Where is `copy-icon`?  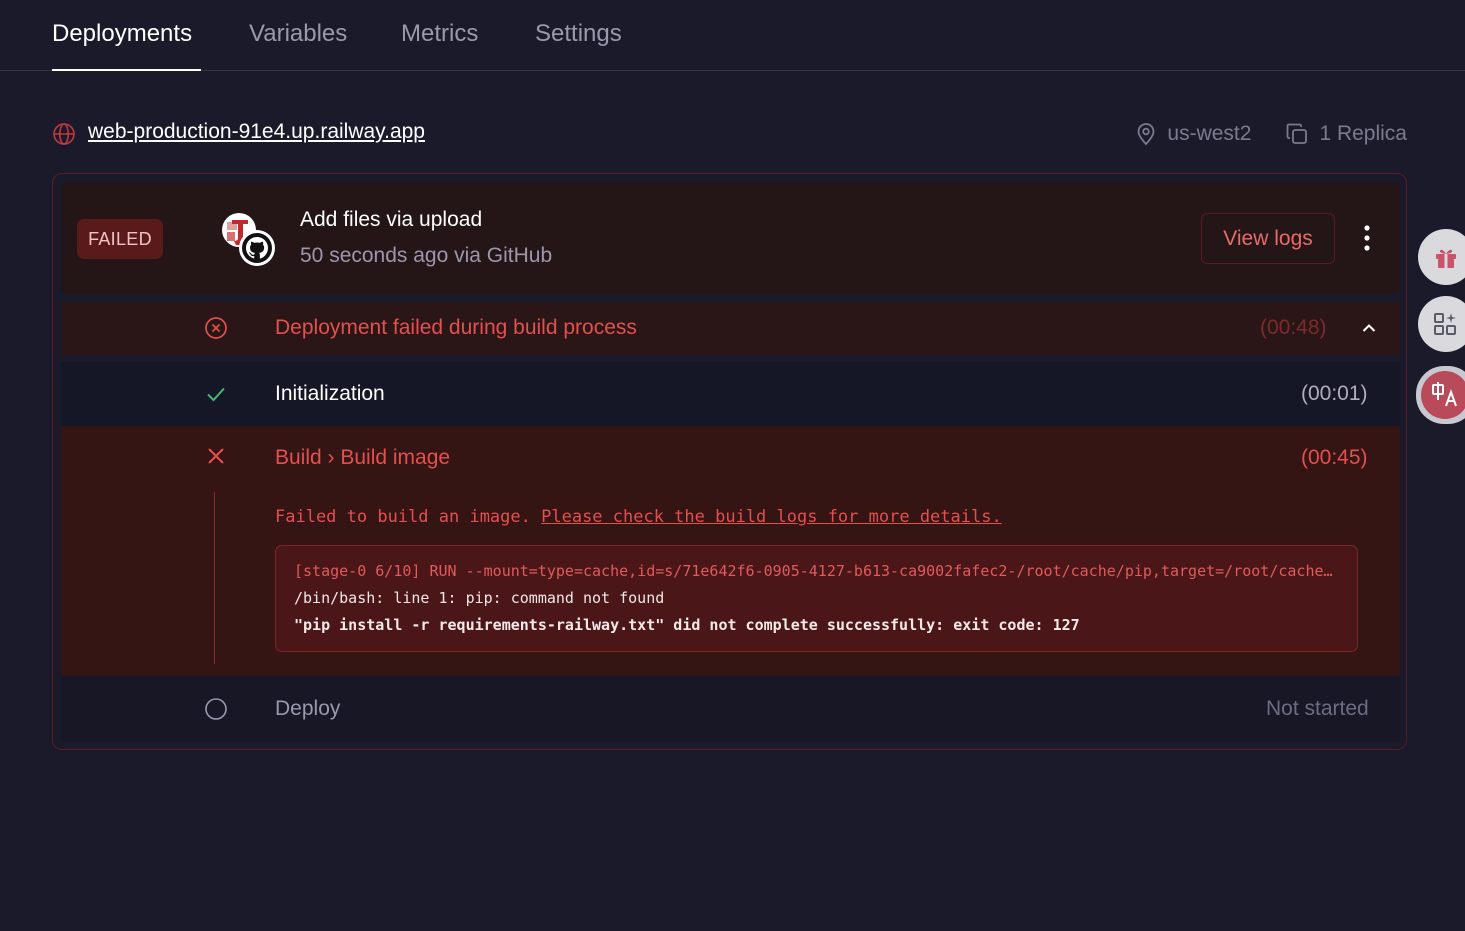 copy-icon is located at coordinates (1297, 133).